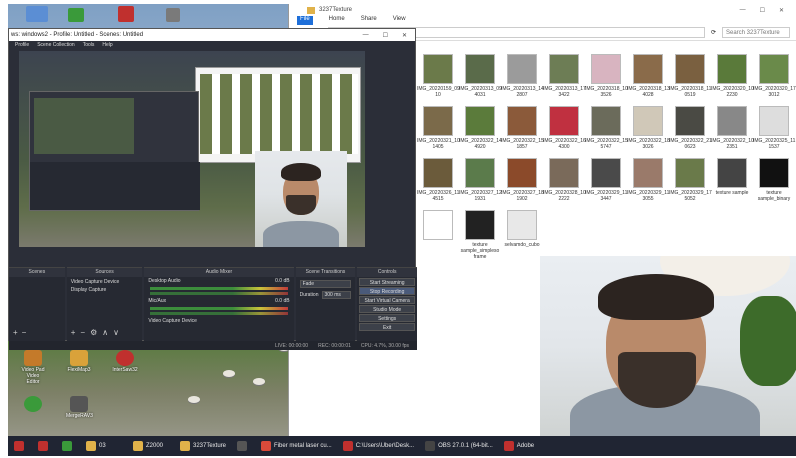 Image resolution: width=796 pixels, height=458 pixels. What do you see at coordinates (648, 128) in the screenshot?
I see `file-item: IMG_20220322_18 3026` at bounding box center [648, 128].